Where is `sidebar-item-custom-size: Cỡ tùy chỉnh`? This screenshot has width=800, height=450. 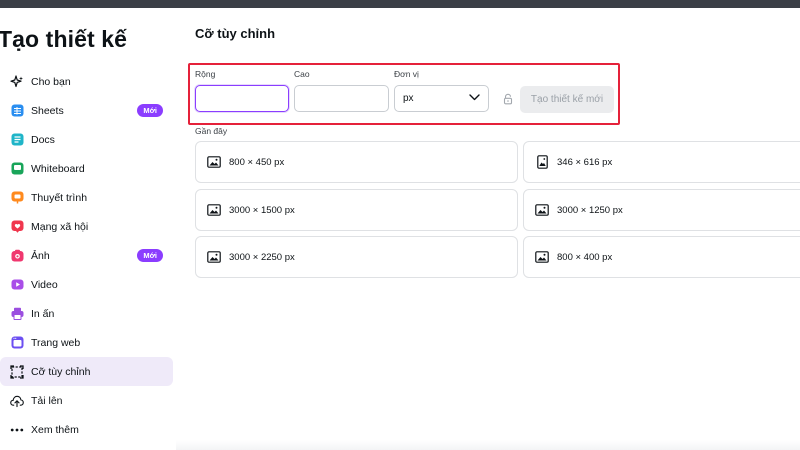
sidebar-item-custom-size: Cỡ tùy chỉnh is located at coordinates (86, 371).